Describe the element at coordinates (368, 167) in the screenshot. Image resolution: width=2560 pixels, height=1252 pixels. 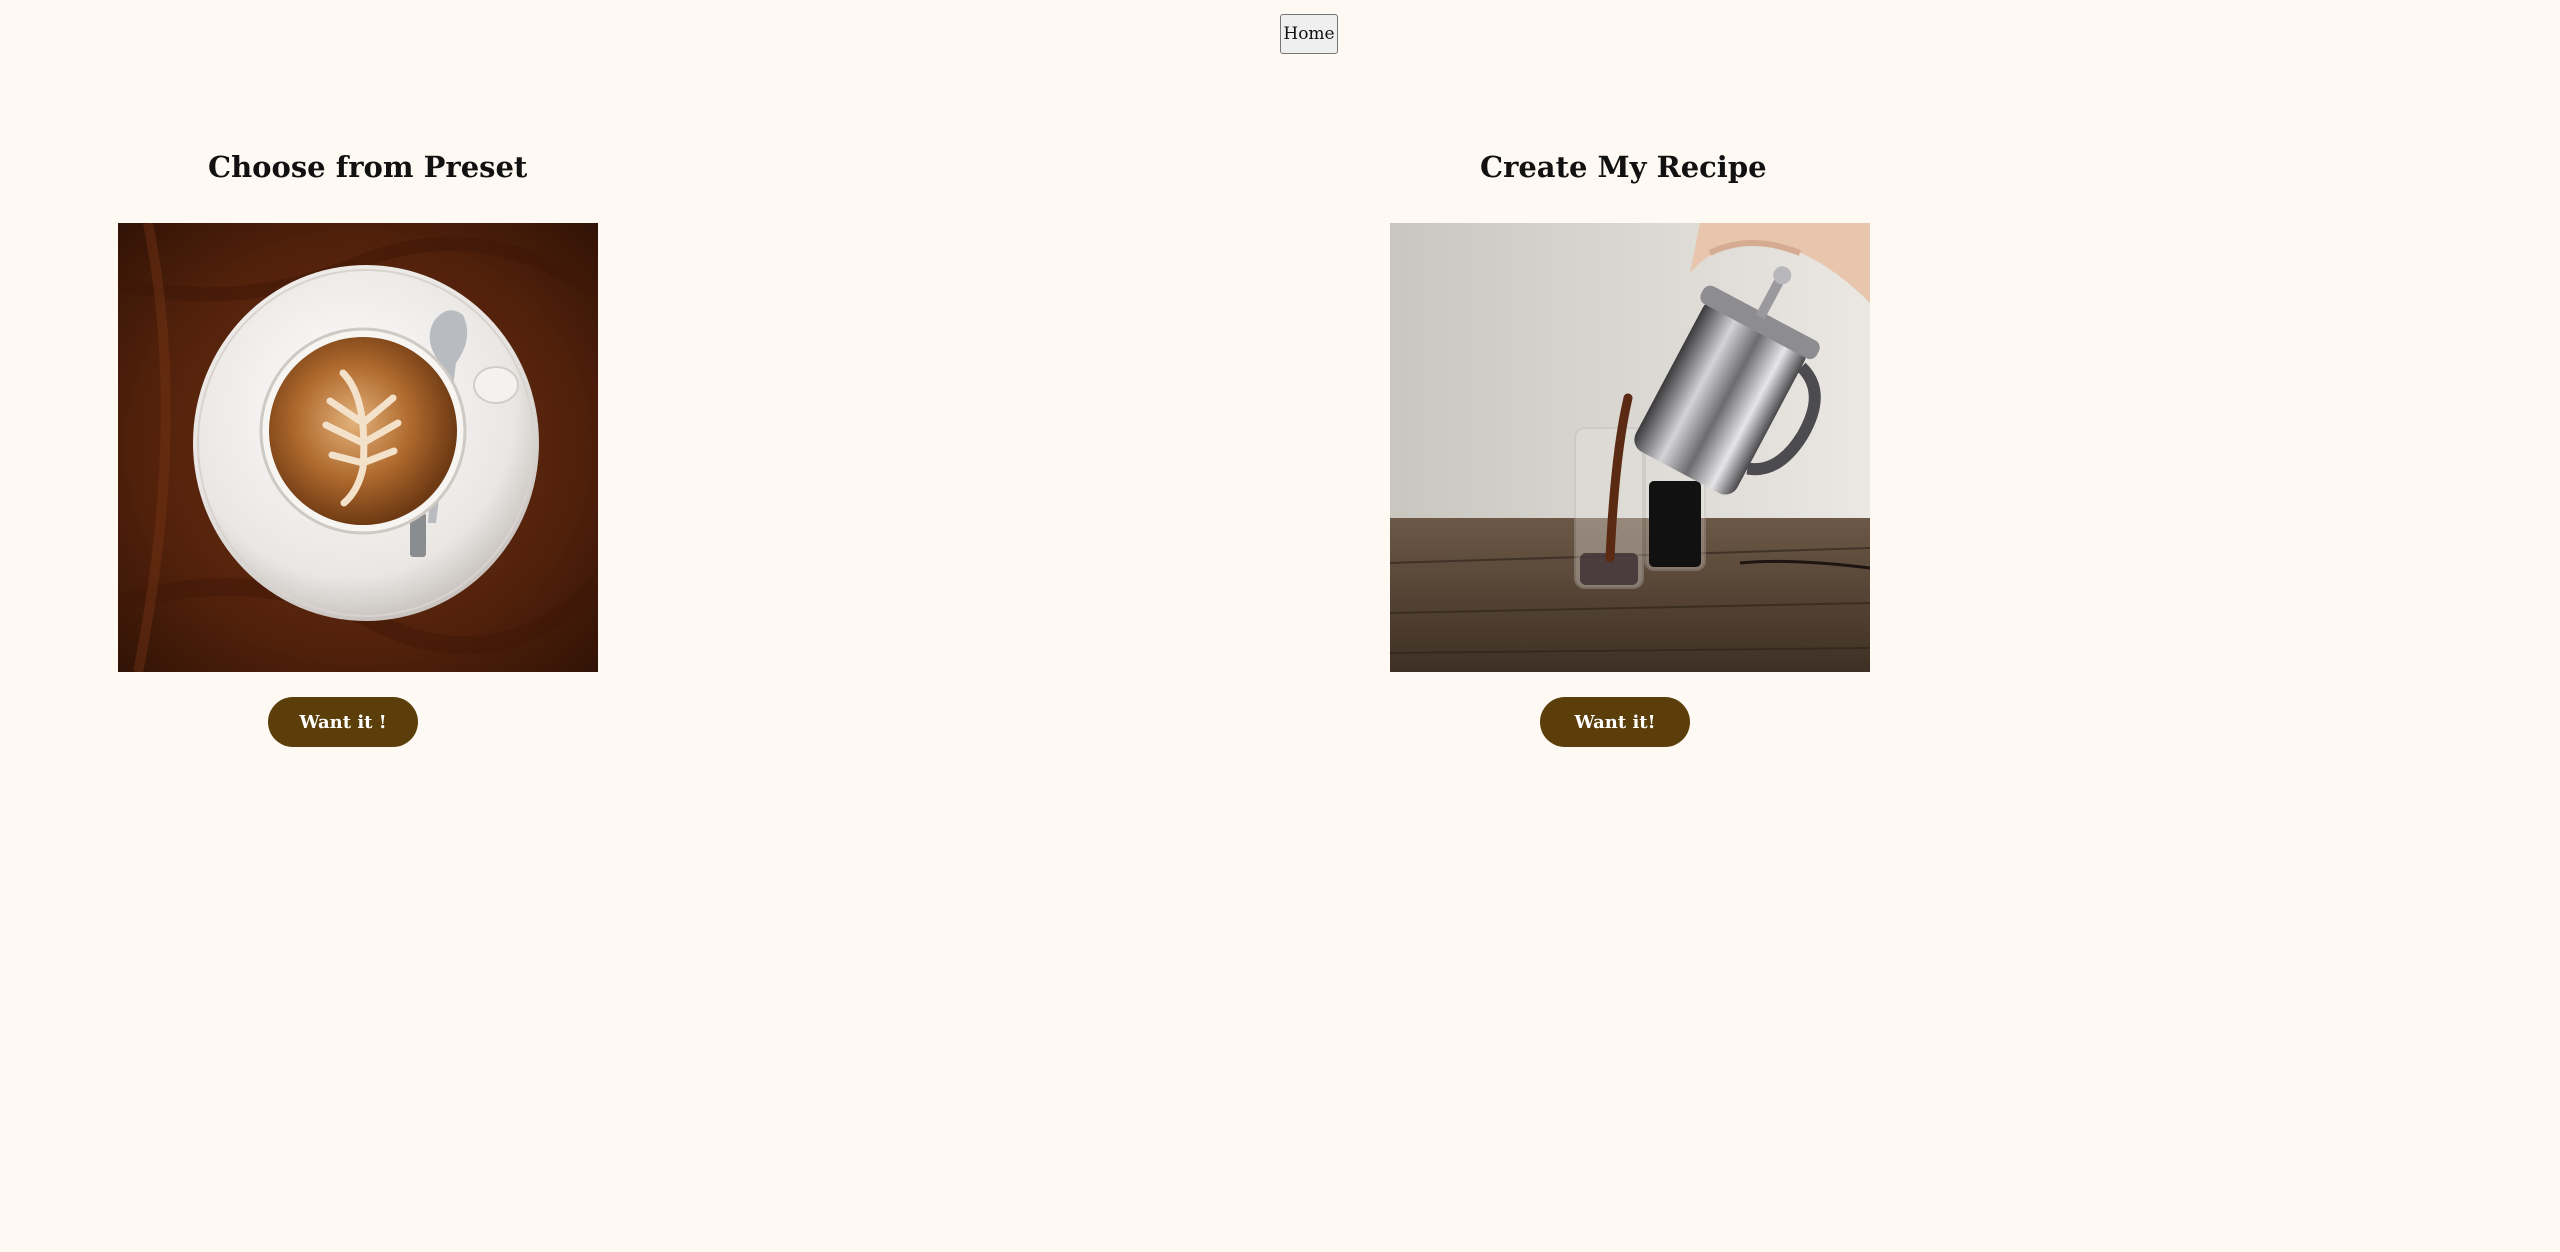
I see `preset-title: Choose from Preset` at that location.